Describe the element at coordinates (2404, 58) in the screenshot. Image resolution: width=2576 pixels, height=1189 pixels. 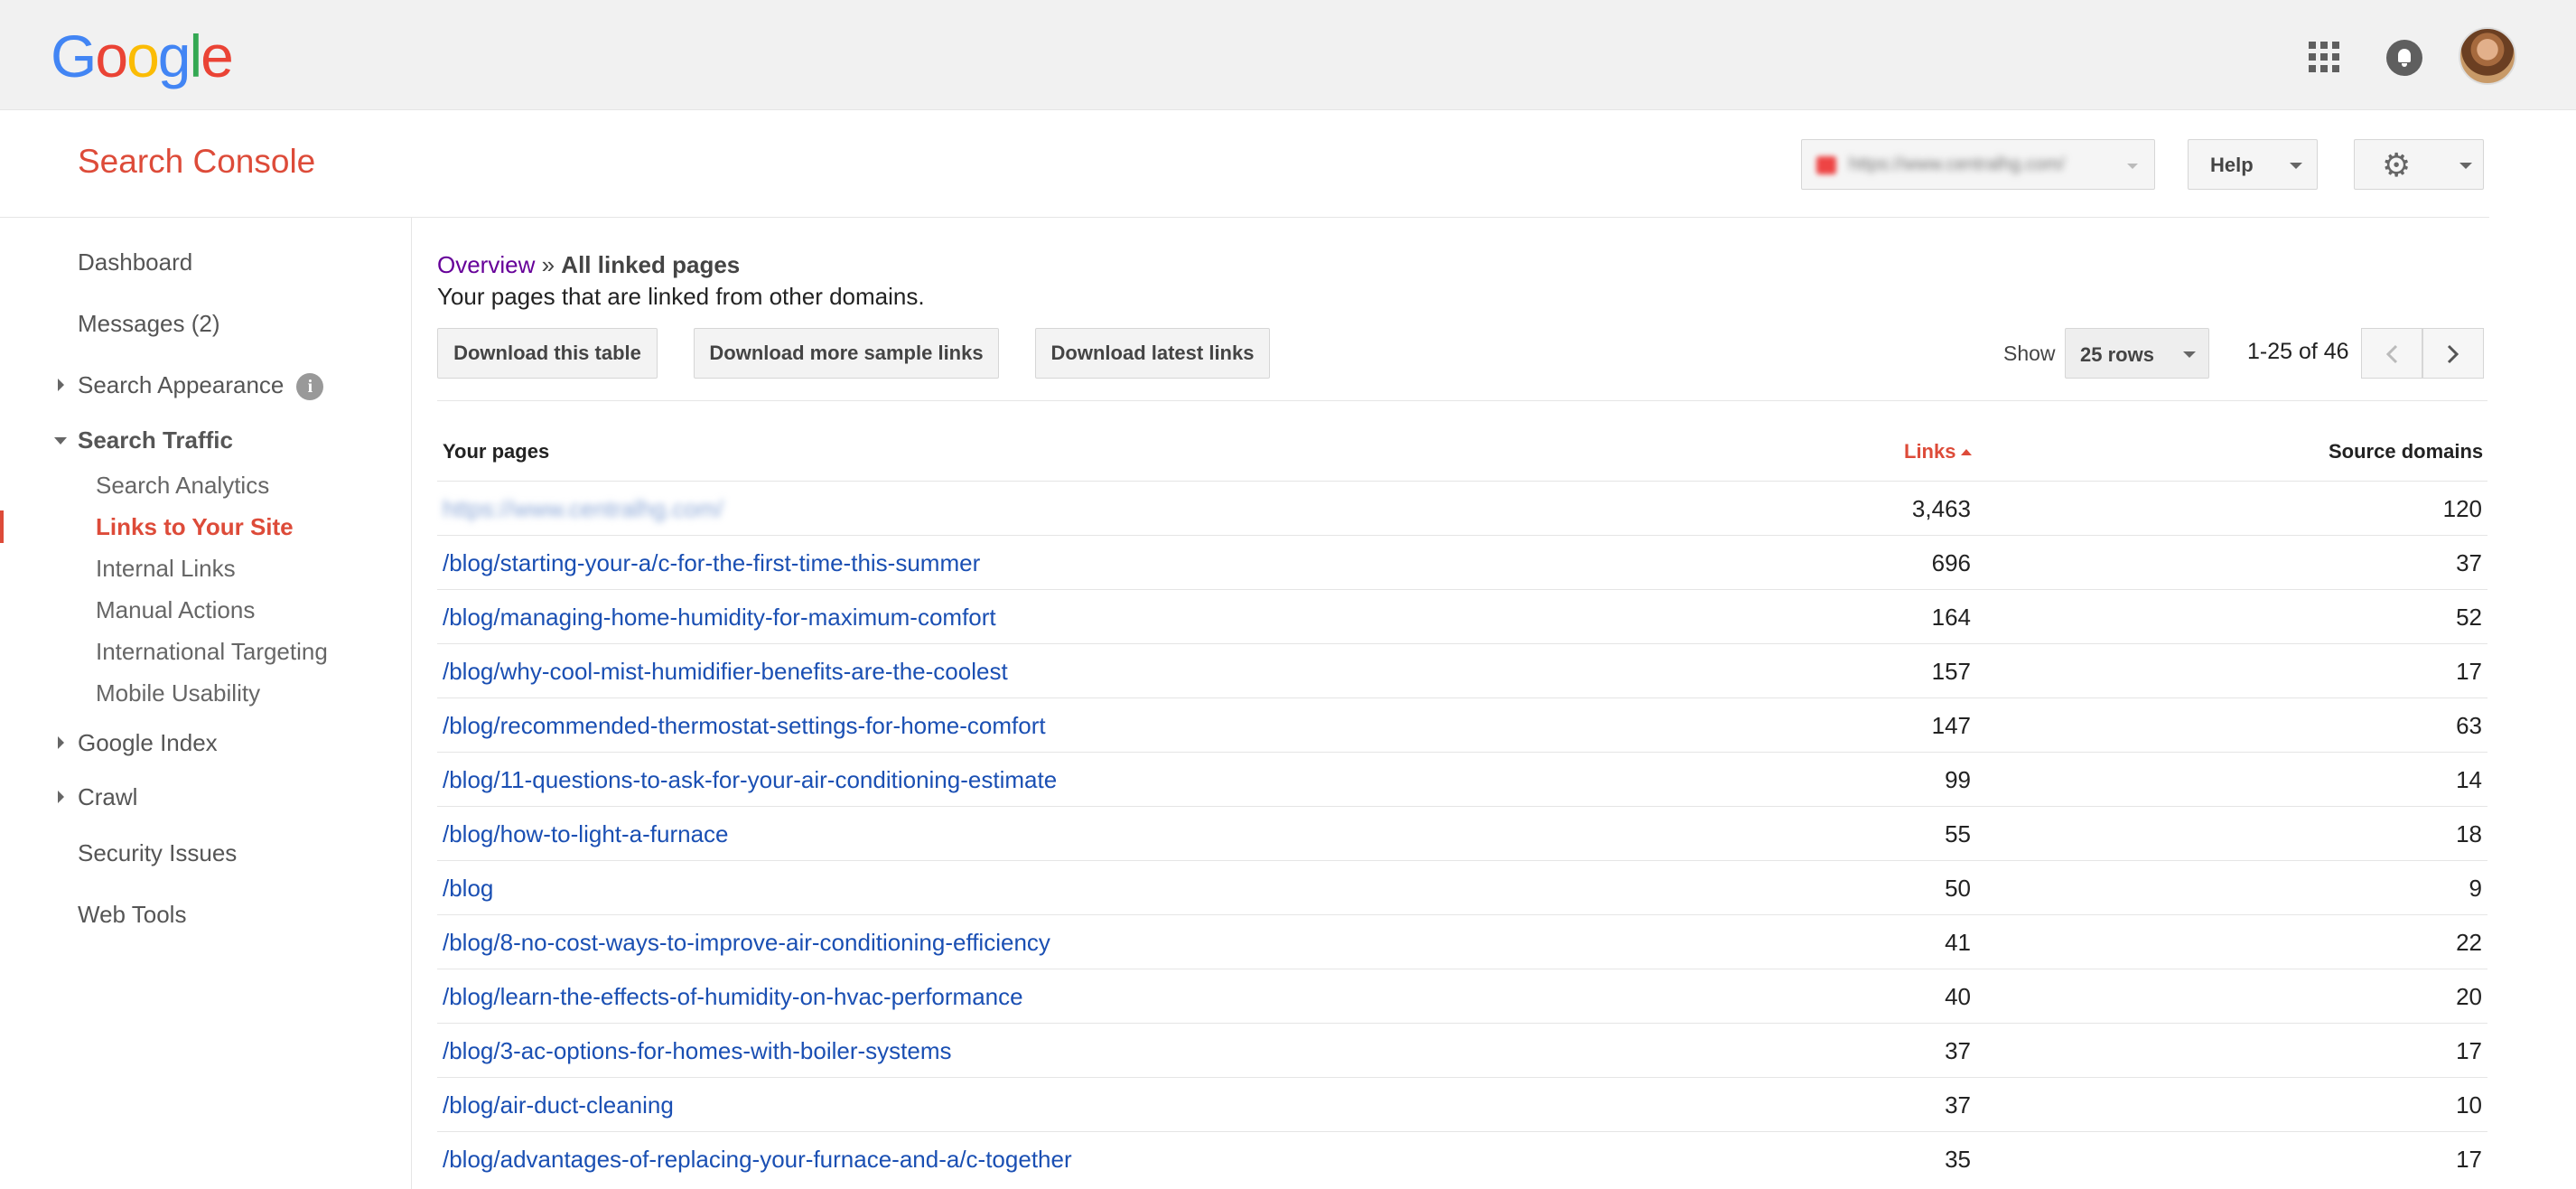
I see `notifications-bell-icon` at that location.